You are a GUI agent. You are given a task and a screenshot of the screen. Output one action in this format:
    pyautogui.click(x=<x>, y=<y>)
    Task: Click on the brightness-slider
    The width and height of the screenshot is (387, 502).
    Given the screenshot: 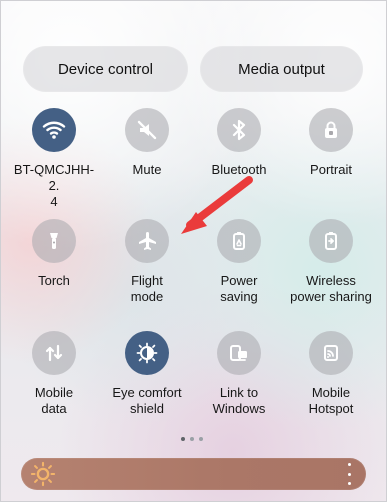 What is the action you would take?
    pyautogui.click(x=193, y=474)
    